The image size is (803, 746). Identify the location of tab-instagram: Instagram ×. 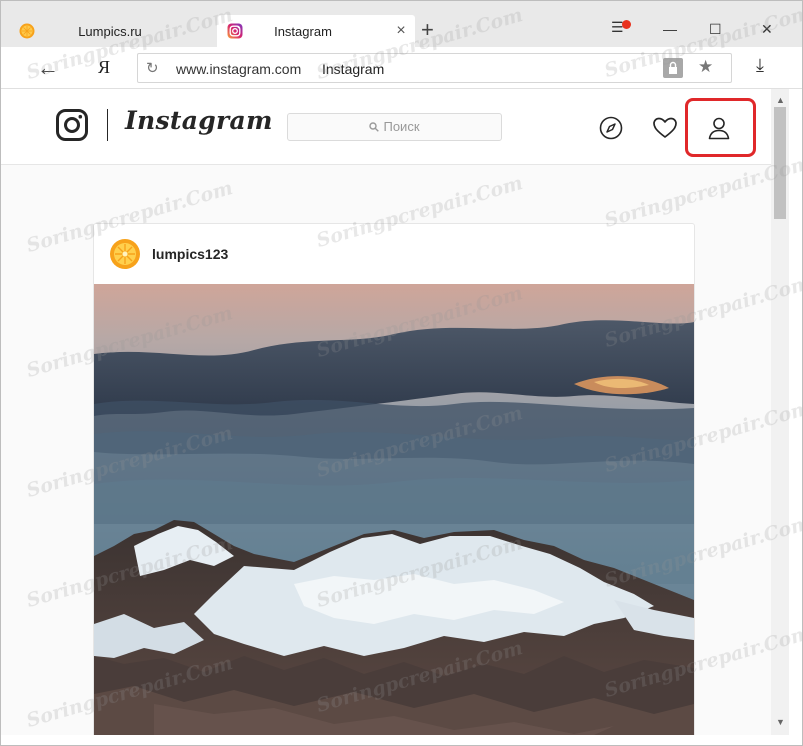
(316, 31).